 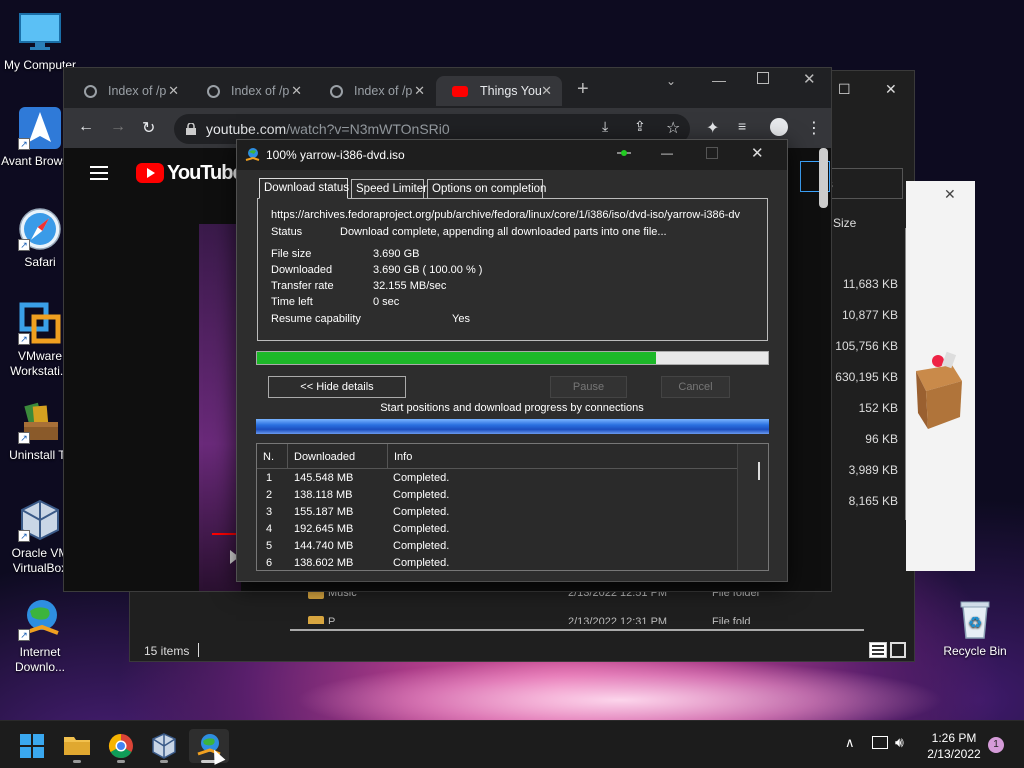 I want to click on tab-speed-limiter: Speed Limiter, so click(x=389, y=189).